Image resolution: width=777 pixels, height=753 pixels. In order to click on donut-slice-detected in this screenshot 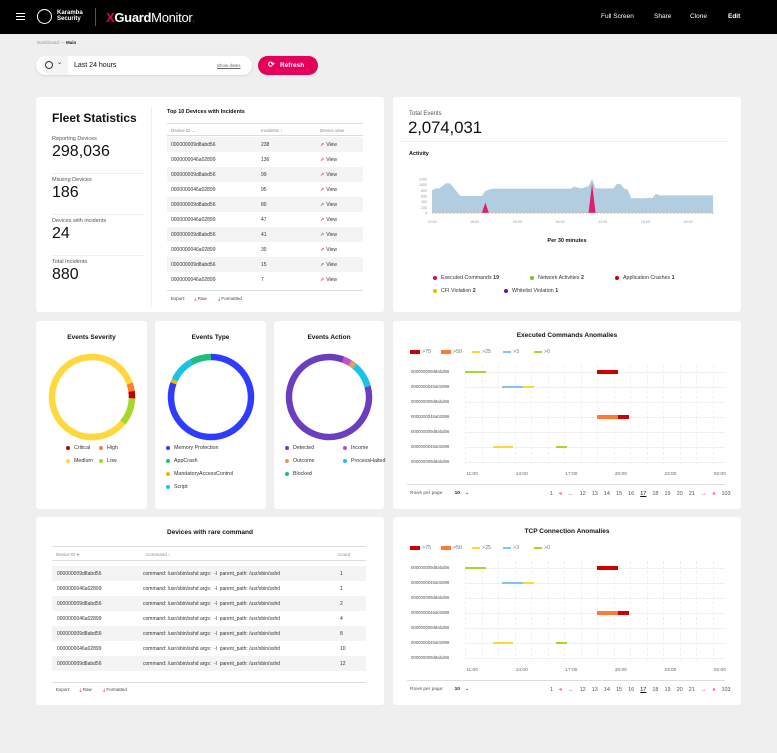, I will do `click(329, 397)`.